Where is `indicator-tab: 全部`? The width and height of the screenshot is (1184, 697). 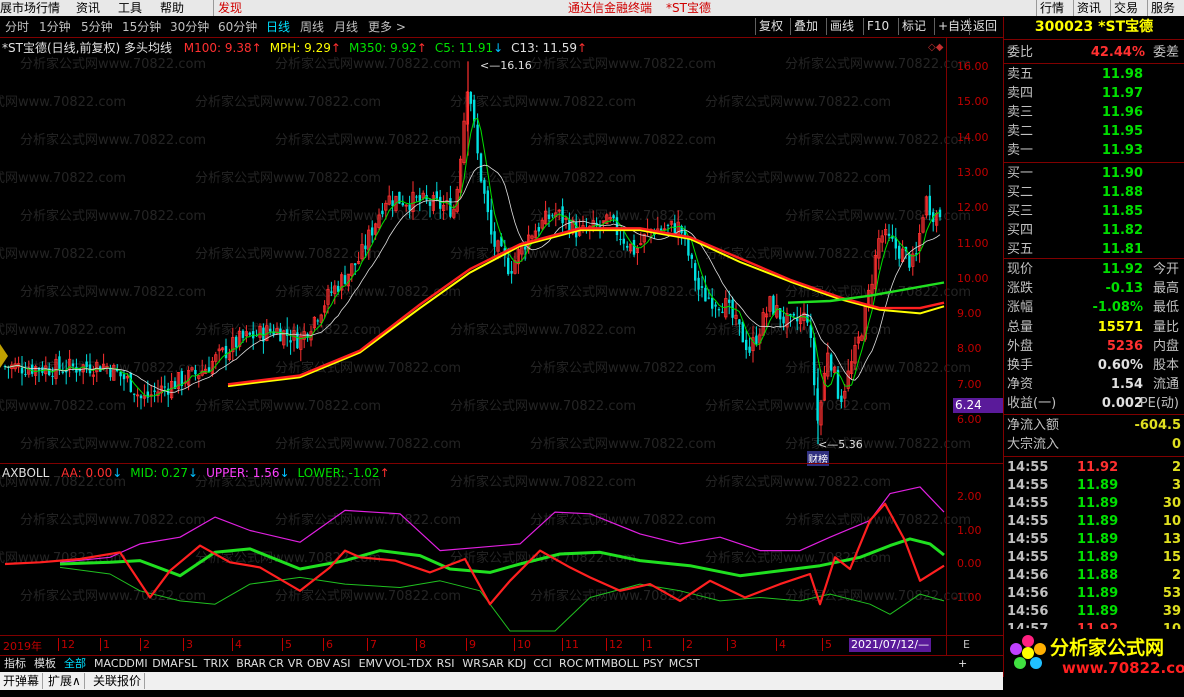
indicator-tab: 全部 is located at coordinates (75, 664).